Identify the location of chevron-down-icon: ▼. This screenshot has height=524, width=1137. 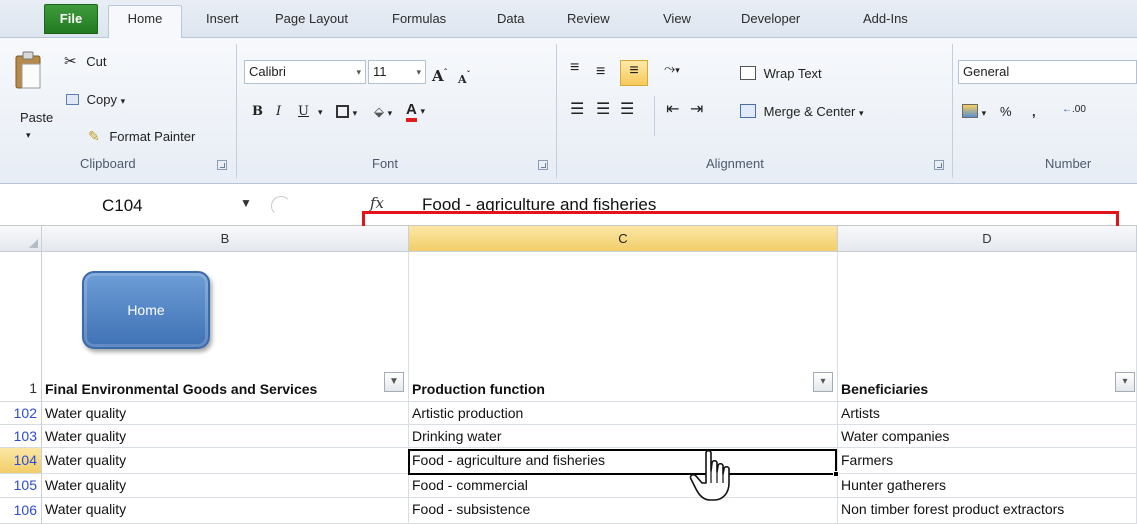
(246, 203).